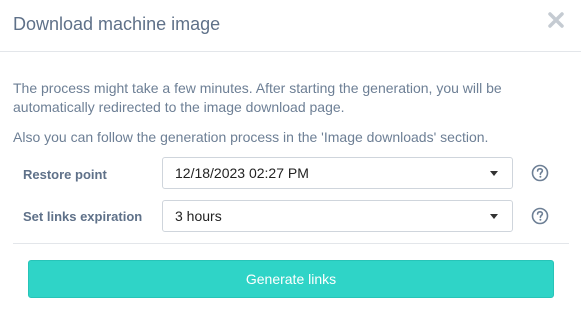  What do you see at coordinates (117, 24) in the screenshot?
I see `dialog-title: Download machine image` at bounding box center [117, 24].